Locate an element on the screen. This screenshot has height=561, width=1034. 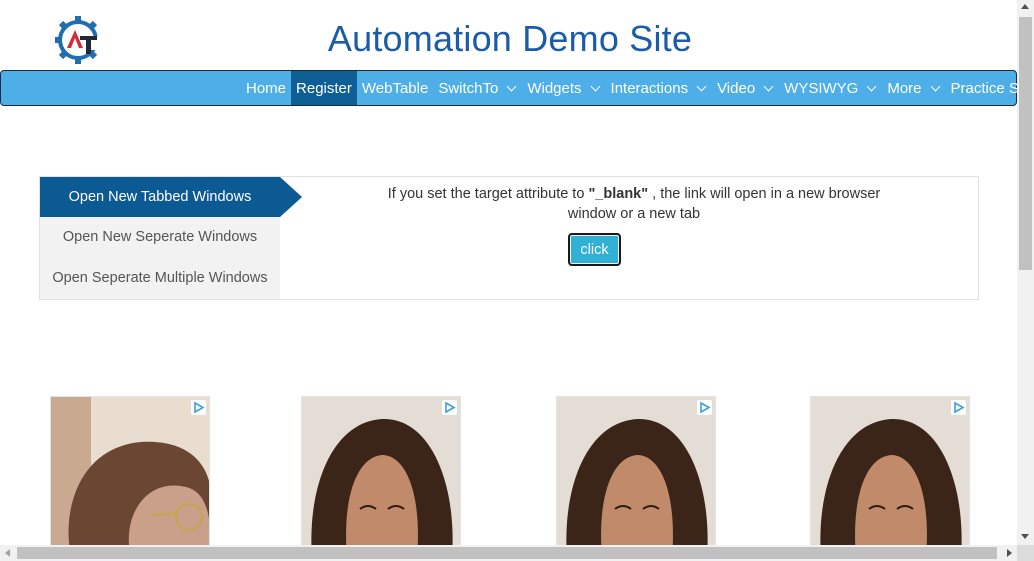
horizontal-scroll-thumb is located at coordinates (507, 553).